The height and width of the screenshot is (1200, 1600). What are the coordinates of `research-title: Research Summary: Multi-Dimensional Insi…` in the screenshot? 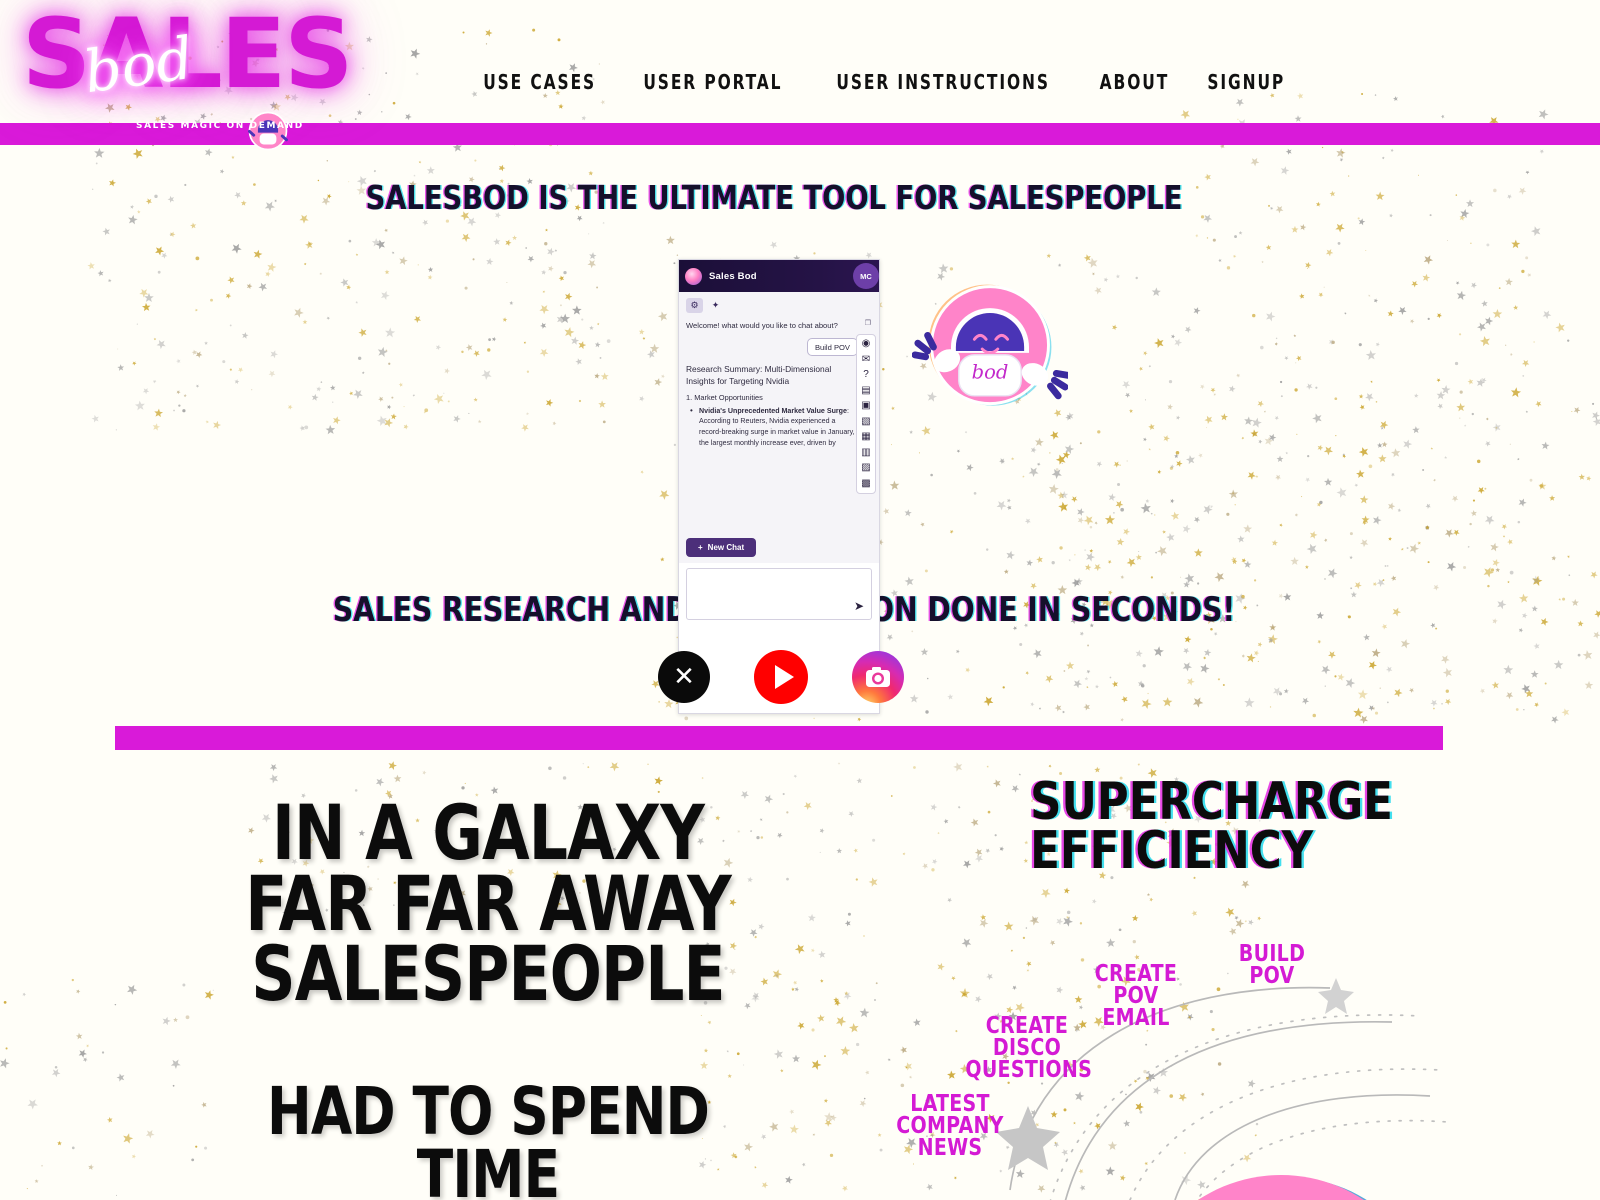 It's located at (759, 375).